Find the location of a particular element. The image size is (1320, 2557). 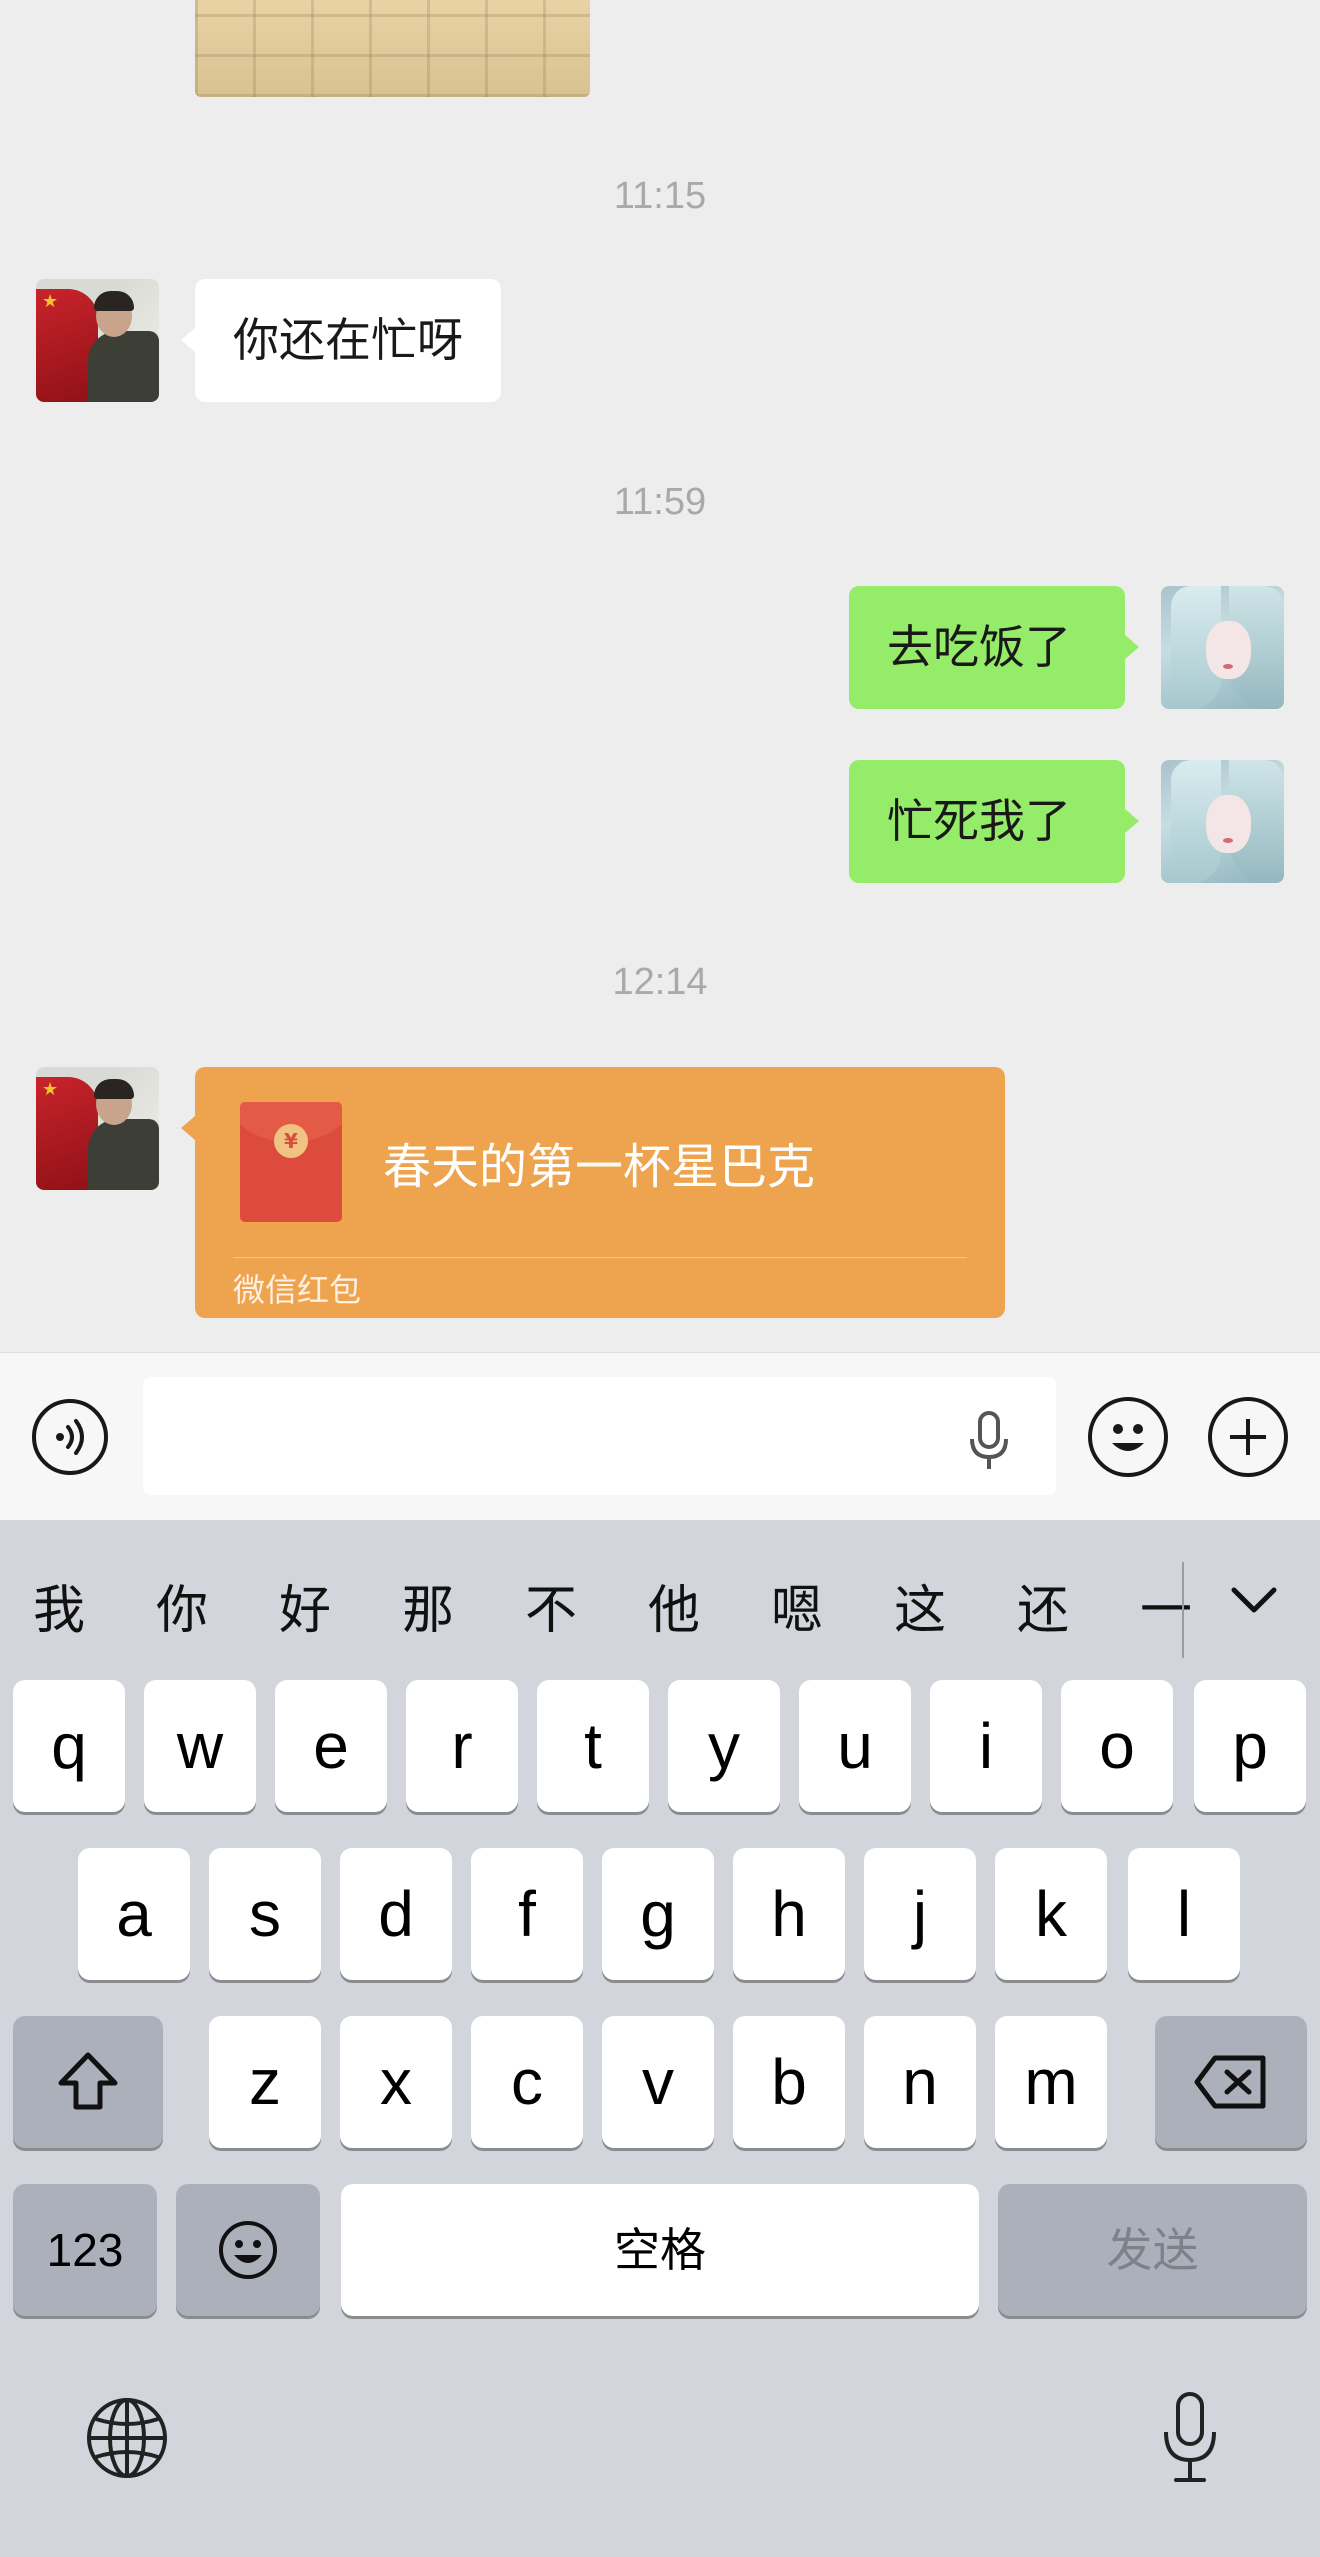

key-f: f is located at coordinates (527, 1914).